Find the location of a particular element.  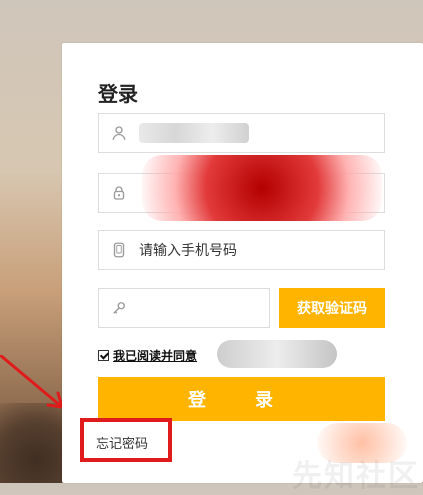

agreement-obscured is located at coordinates (277, 354).